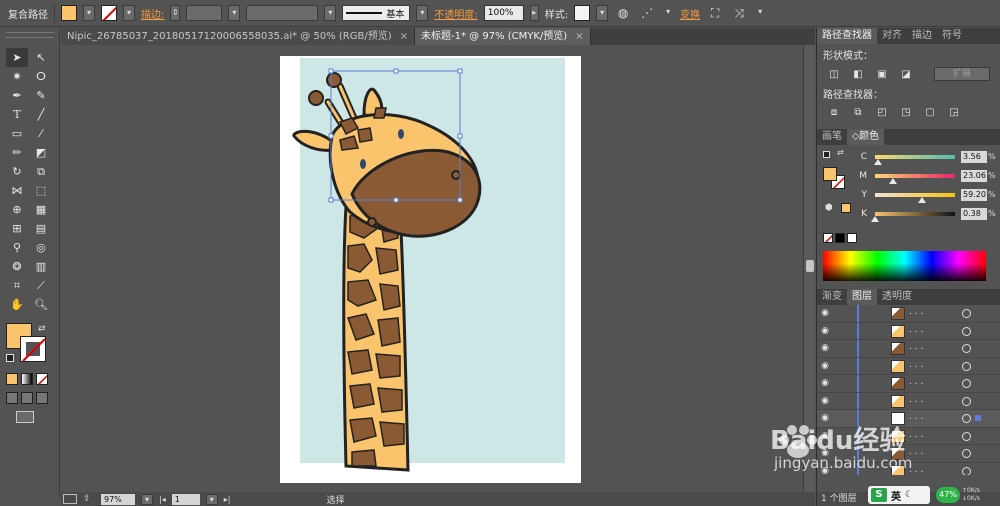 This screenshot has width=1000, height=506. I want to click on slider-y: Y 59.20 %, so click(919, 194).